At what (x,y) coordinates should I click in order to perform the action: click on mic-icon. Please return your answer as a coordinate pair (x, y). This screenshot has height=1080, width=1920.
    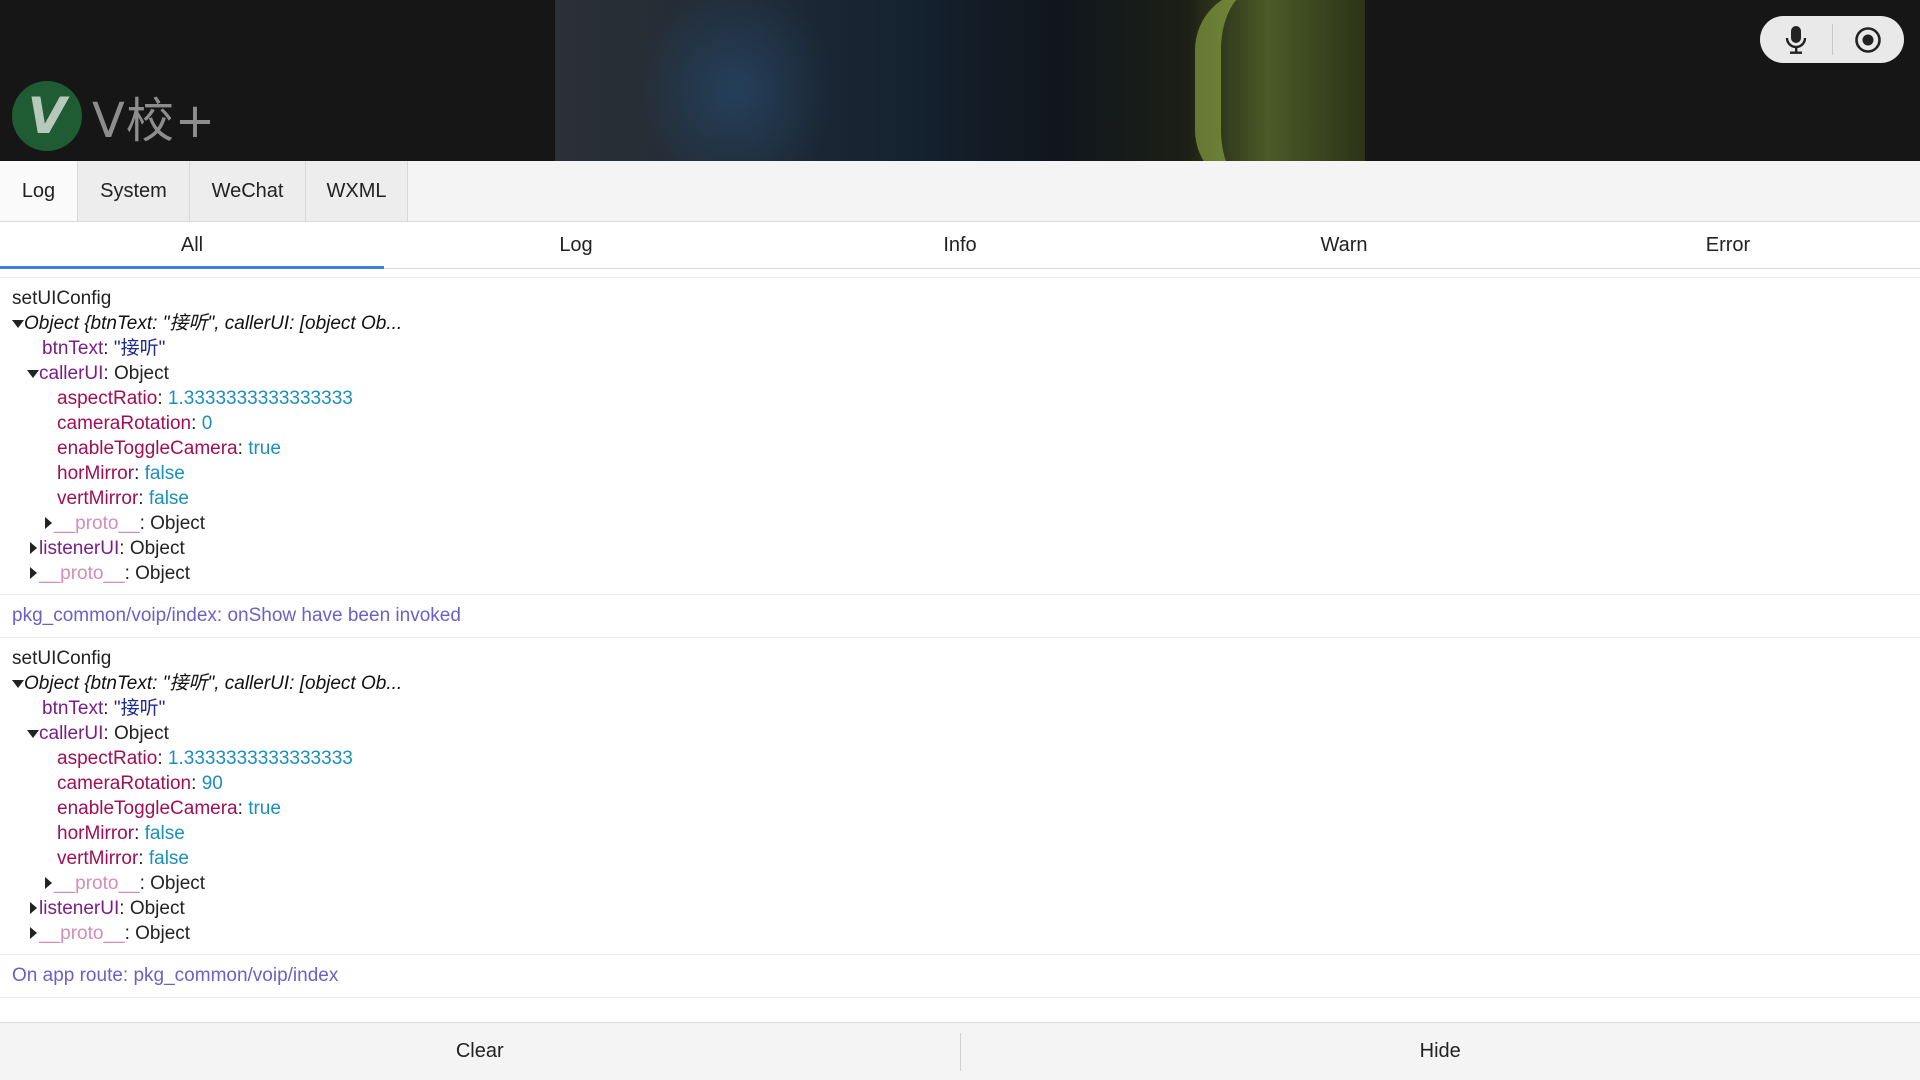
    Looking at the image, I should click on (1795, 39).